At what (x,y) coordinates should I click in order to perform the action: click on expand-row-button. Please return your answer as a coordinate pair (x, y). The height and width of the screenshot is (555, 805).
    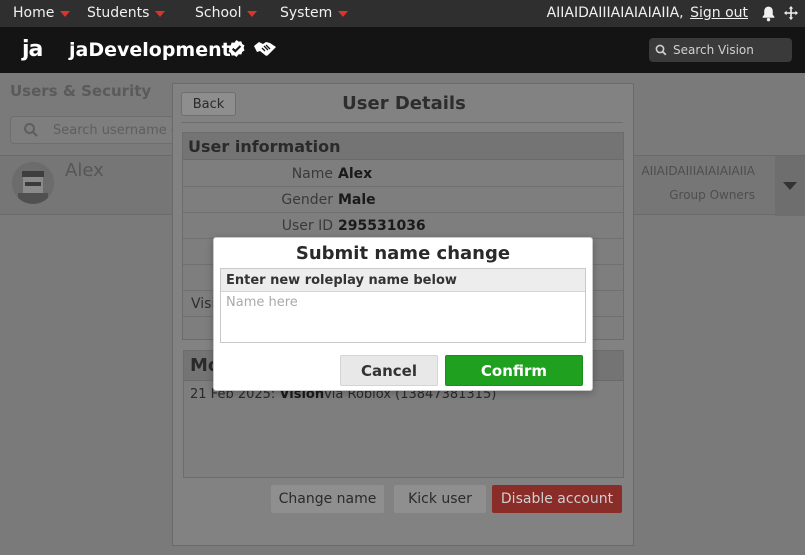
    Looking at the image, I should click on (790, 186).